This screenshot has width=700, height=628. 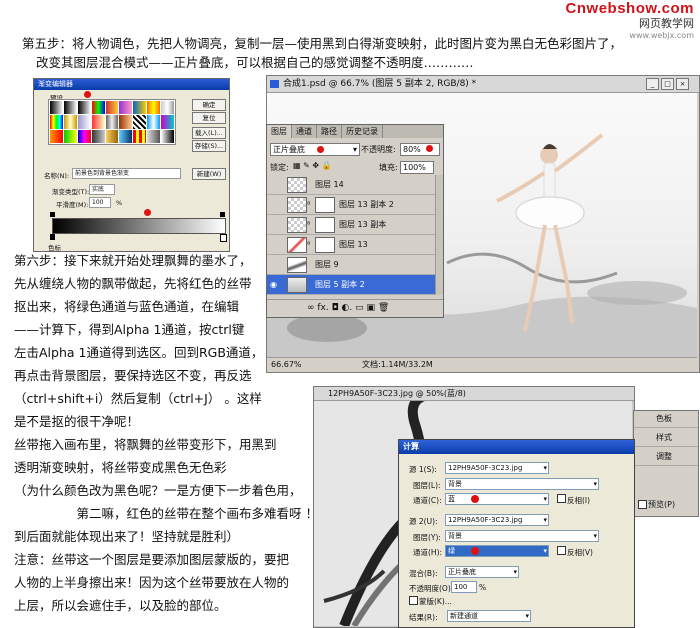 I want to click on side-item-adjustments: 调整, so click(x=666, y=457).